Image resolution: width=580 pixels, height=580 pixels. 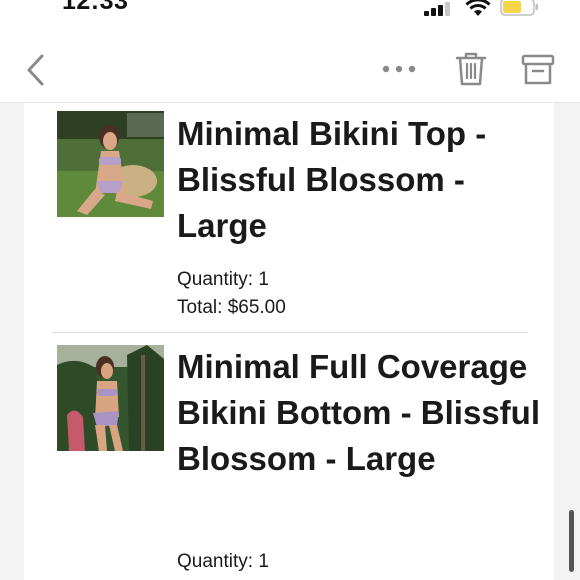 What do you see at coordinates (290, 11) in the screenshot?
I see `status-bar: 12:33` at bounding box center [290, 11].